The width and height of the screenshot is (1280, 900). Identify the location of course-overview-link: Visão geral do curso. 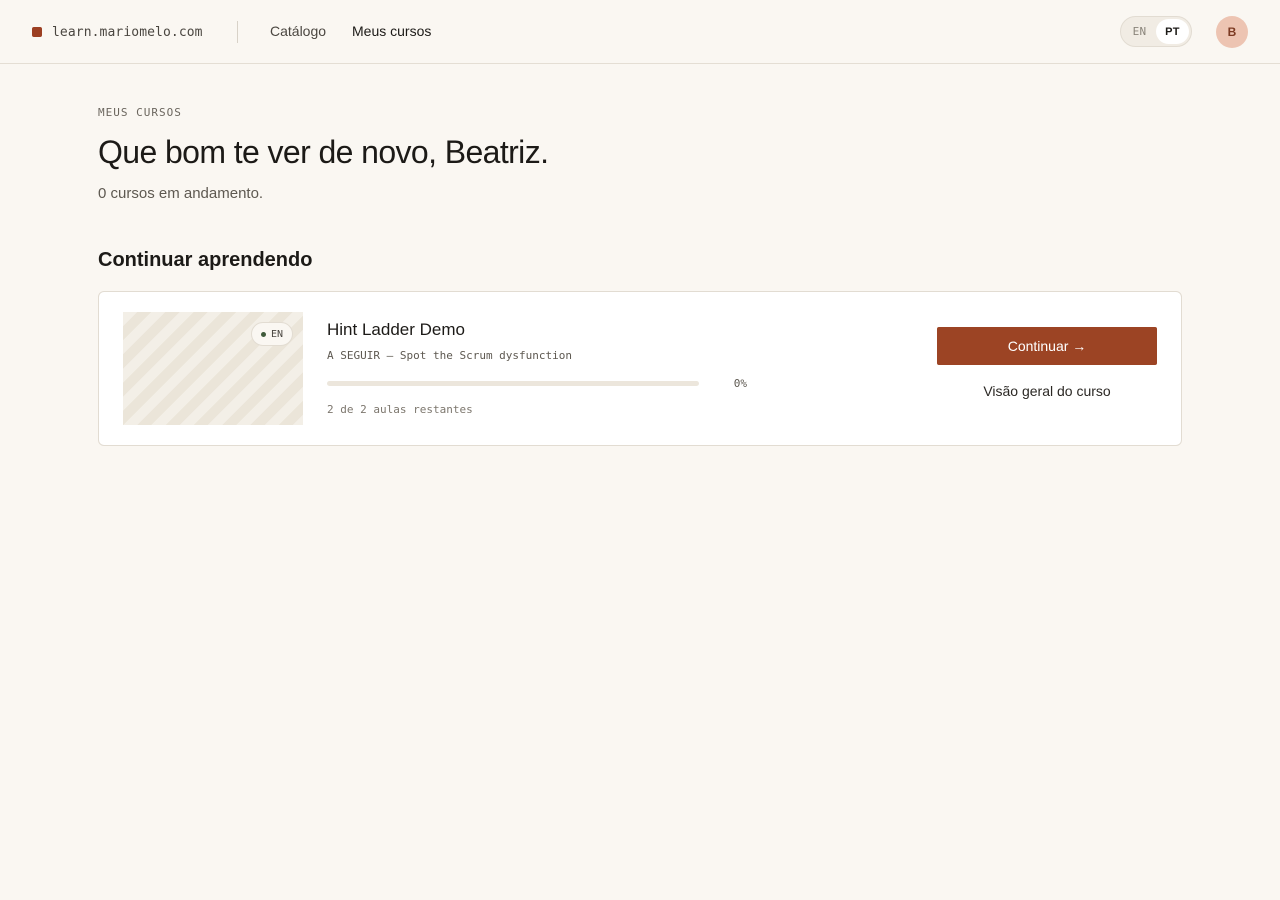
(1047, 391).